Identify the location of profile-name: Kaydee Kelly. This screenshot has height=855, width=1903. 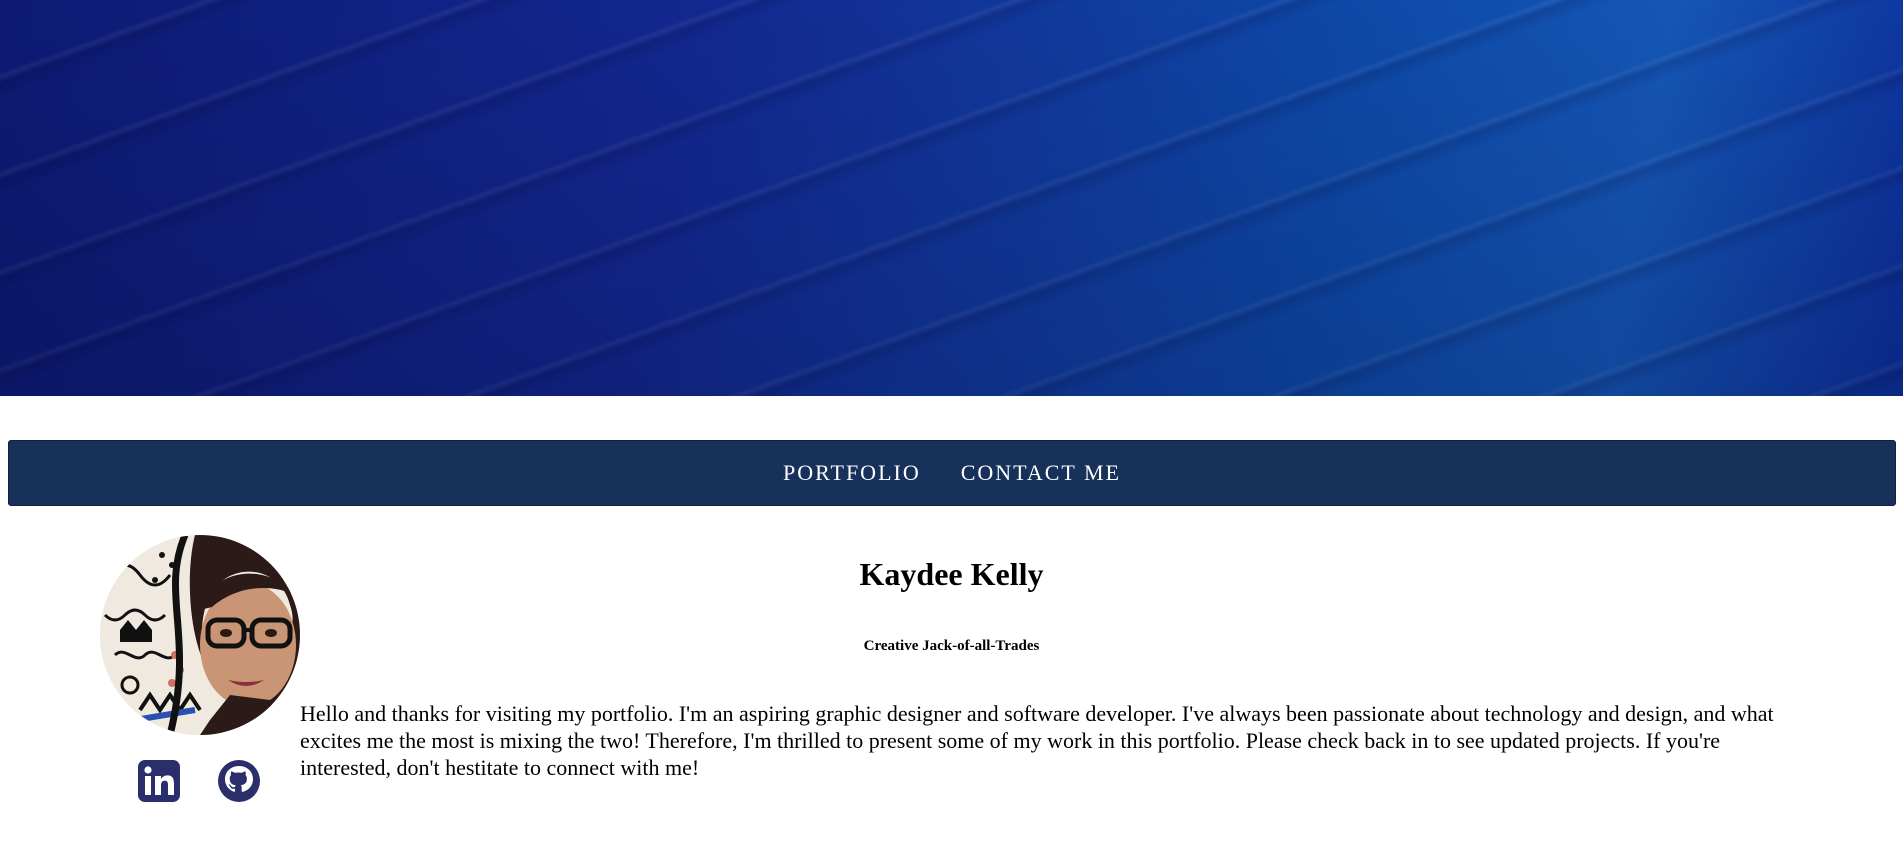
(951, 574).